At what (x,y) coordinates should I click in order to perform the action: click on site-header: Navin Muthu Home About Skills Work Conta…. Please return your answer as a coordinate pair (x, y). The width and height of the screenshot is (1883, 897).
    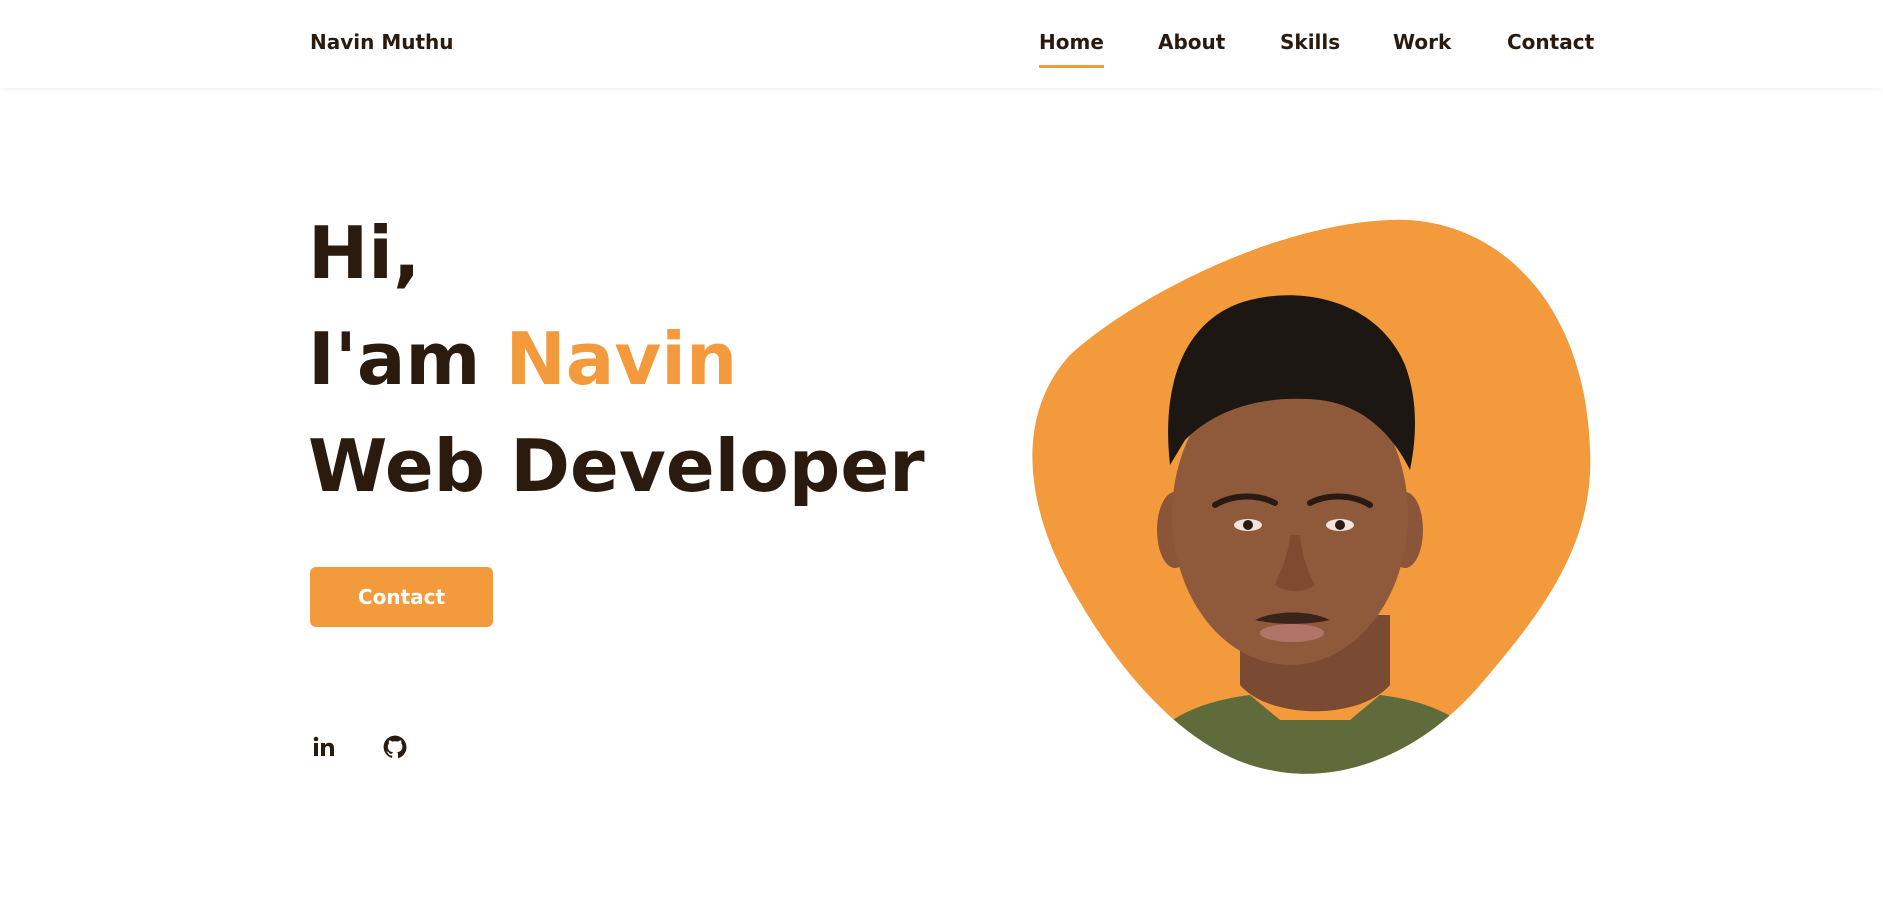
    Looking at the image, I should click on (941, 44).